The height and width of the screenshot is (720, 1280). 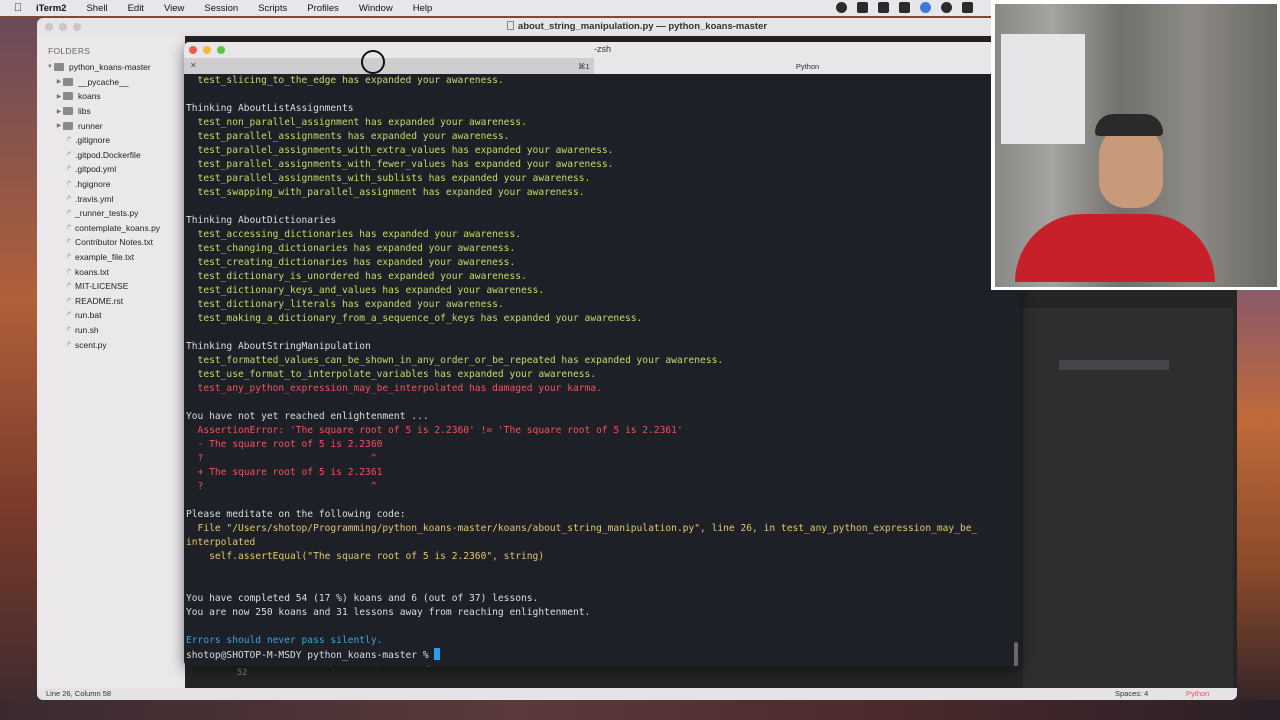 I want to click on tree-file: /* example_file.txt, so click(x=111, y=257).